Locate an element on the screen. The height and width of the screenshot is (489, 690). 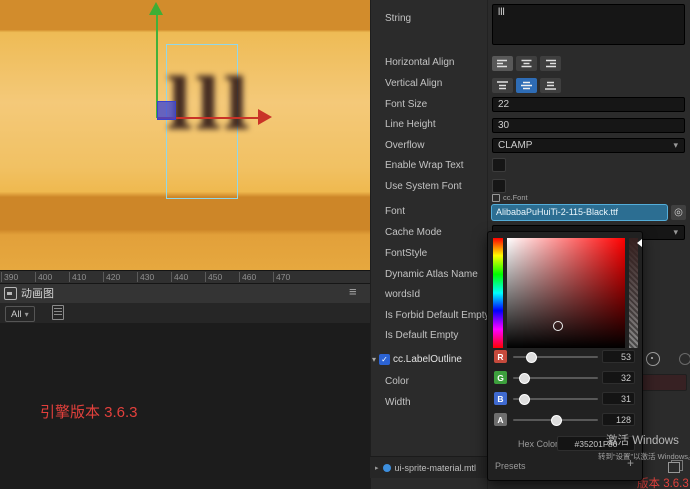
saturation-value-box is located at coordinates (566, 293).